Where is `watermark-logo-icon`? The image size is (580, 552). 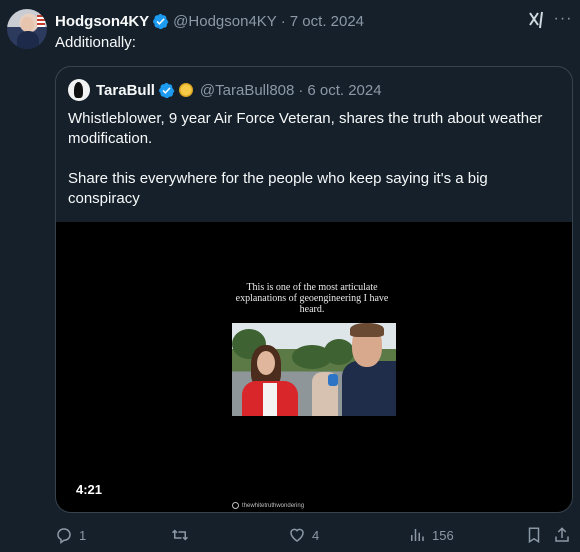
watermark-logo-icon is located at coordinates (235, 505).